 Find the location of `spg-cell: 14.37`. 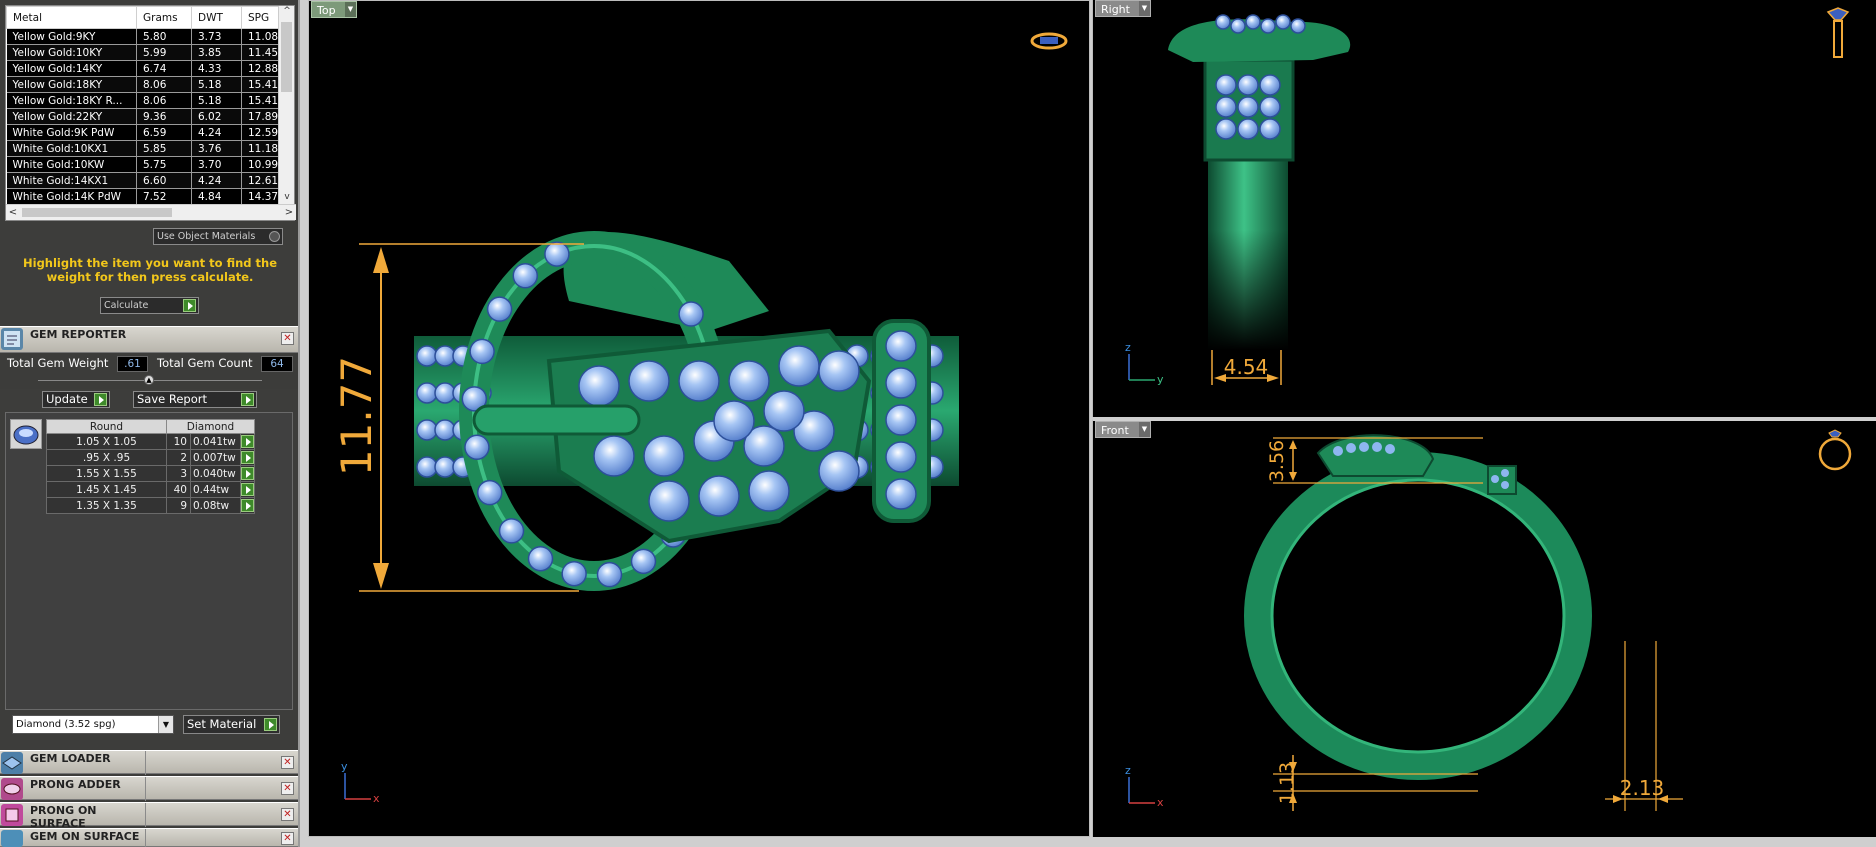

spg-cell: 14.37 is located at coordinates (261, 196).